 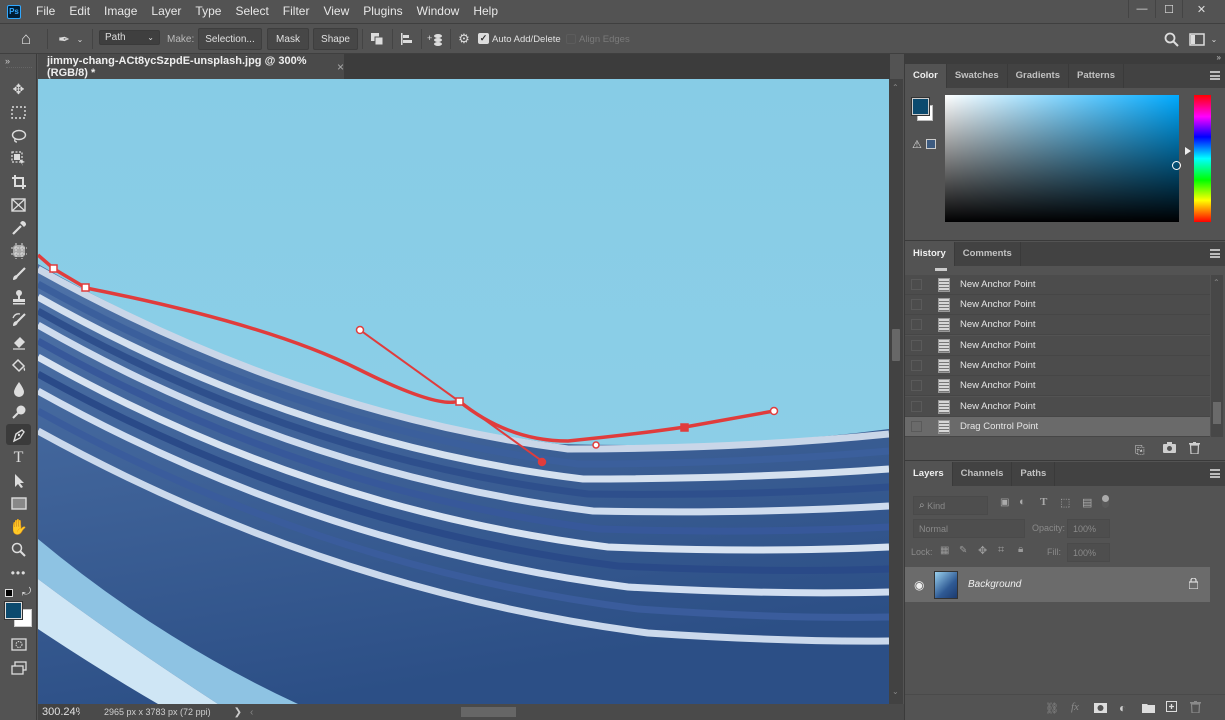 I want to click on link-layers-icon: ⛓, so click(x=1052, y=708).